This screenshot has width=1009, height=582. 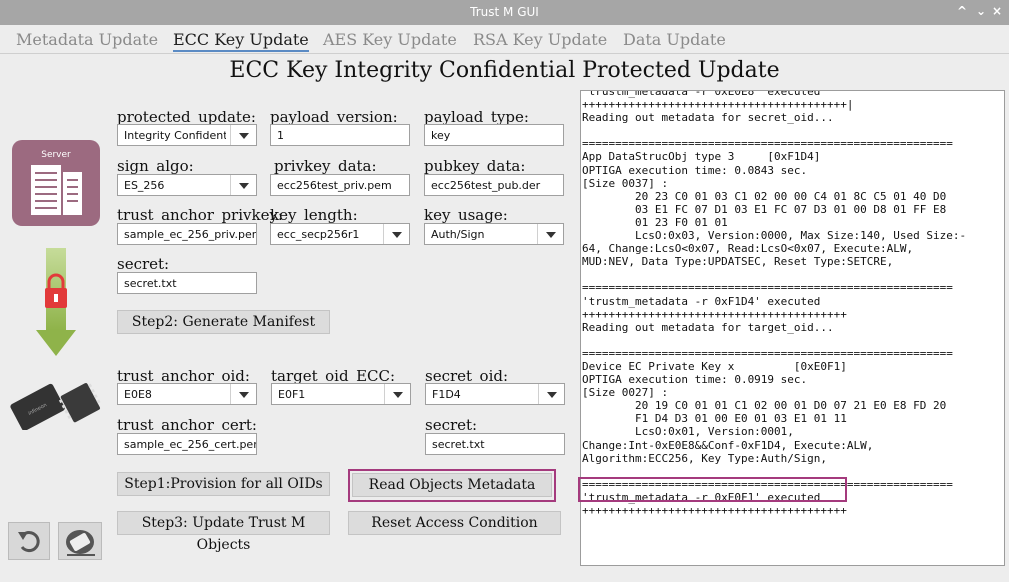 What do you see at coordinates (314, 215) in the screenshot?
I see `key-length-label: key_length:` at bounding box center [314, 215].